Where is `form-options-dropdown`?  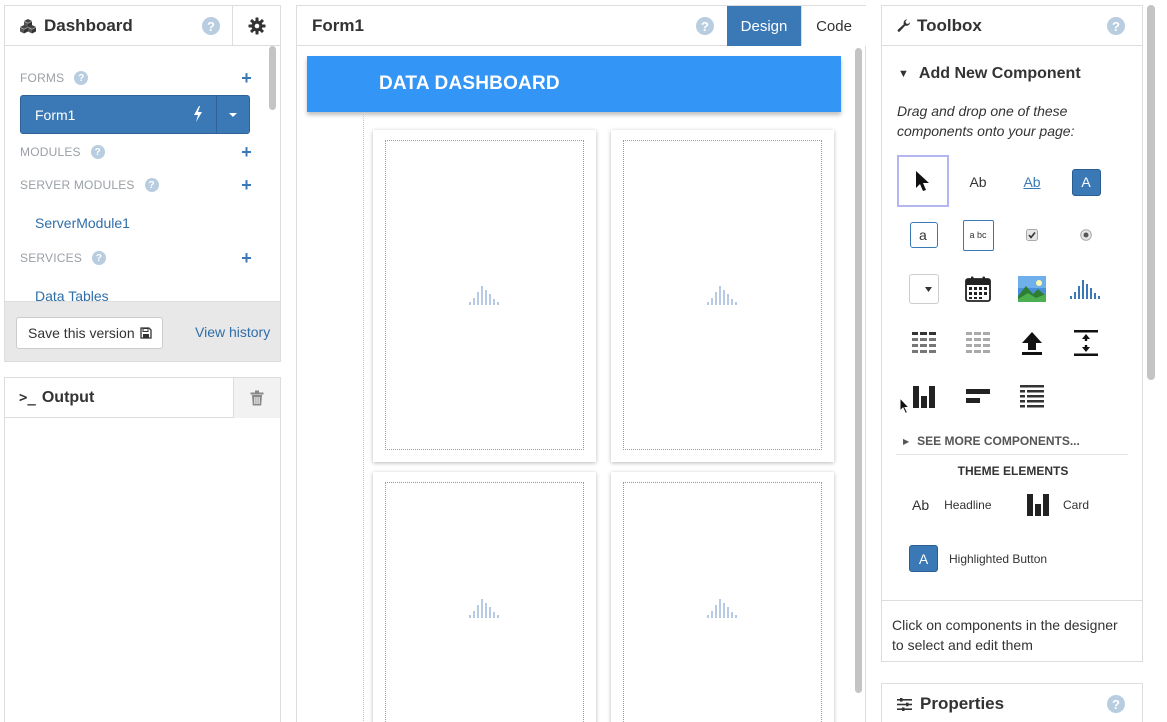 form-options-dropdown is located at coordinates (232, 114).